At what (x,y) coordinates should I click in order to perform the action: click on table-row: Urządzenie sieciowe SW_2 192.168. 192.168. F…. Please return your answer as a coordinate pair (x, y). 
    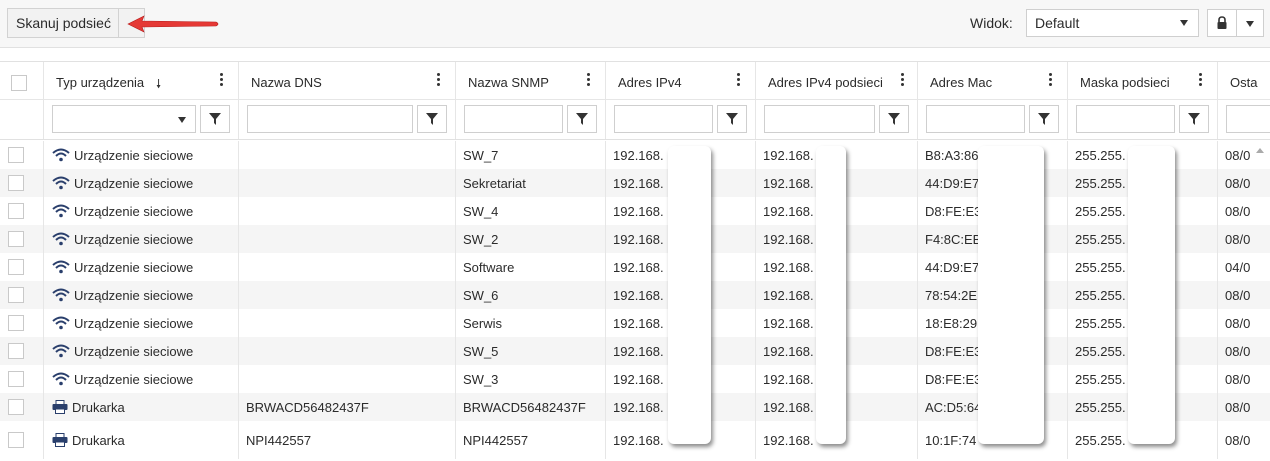
    Looking at the image, I should click on (635, 239).